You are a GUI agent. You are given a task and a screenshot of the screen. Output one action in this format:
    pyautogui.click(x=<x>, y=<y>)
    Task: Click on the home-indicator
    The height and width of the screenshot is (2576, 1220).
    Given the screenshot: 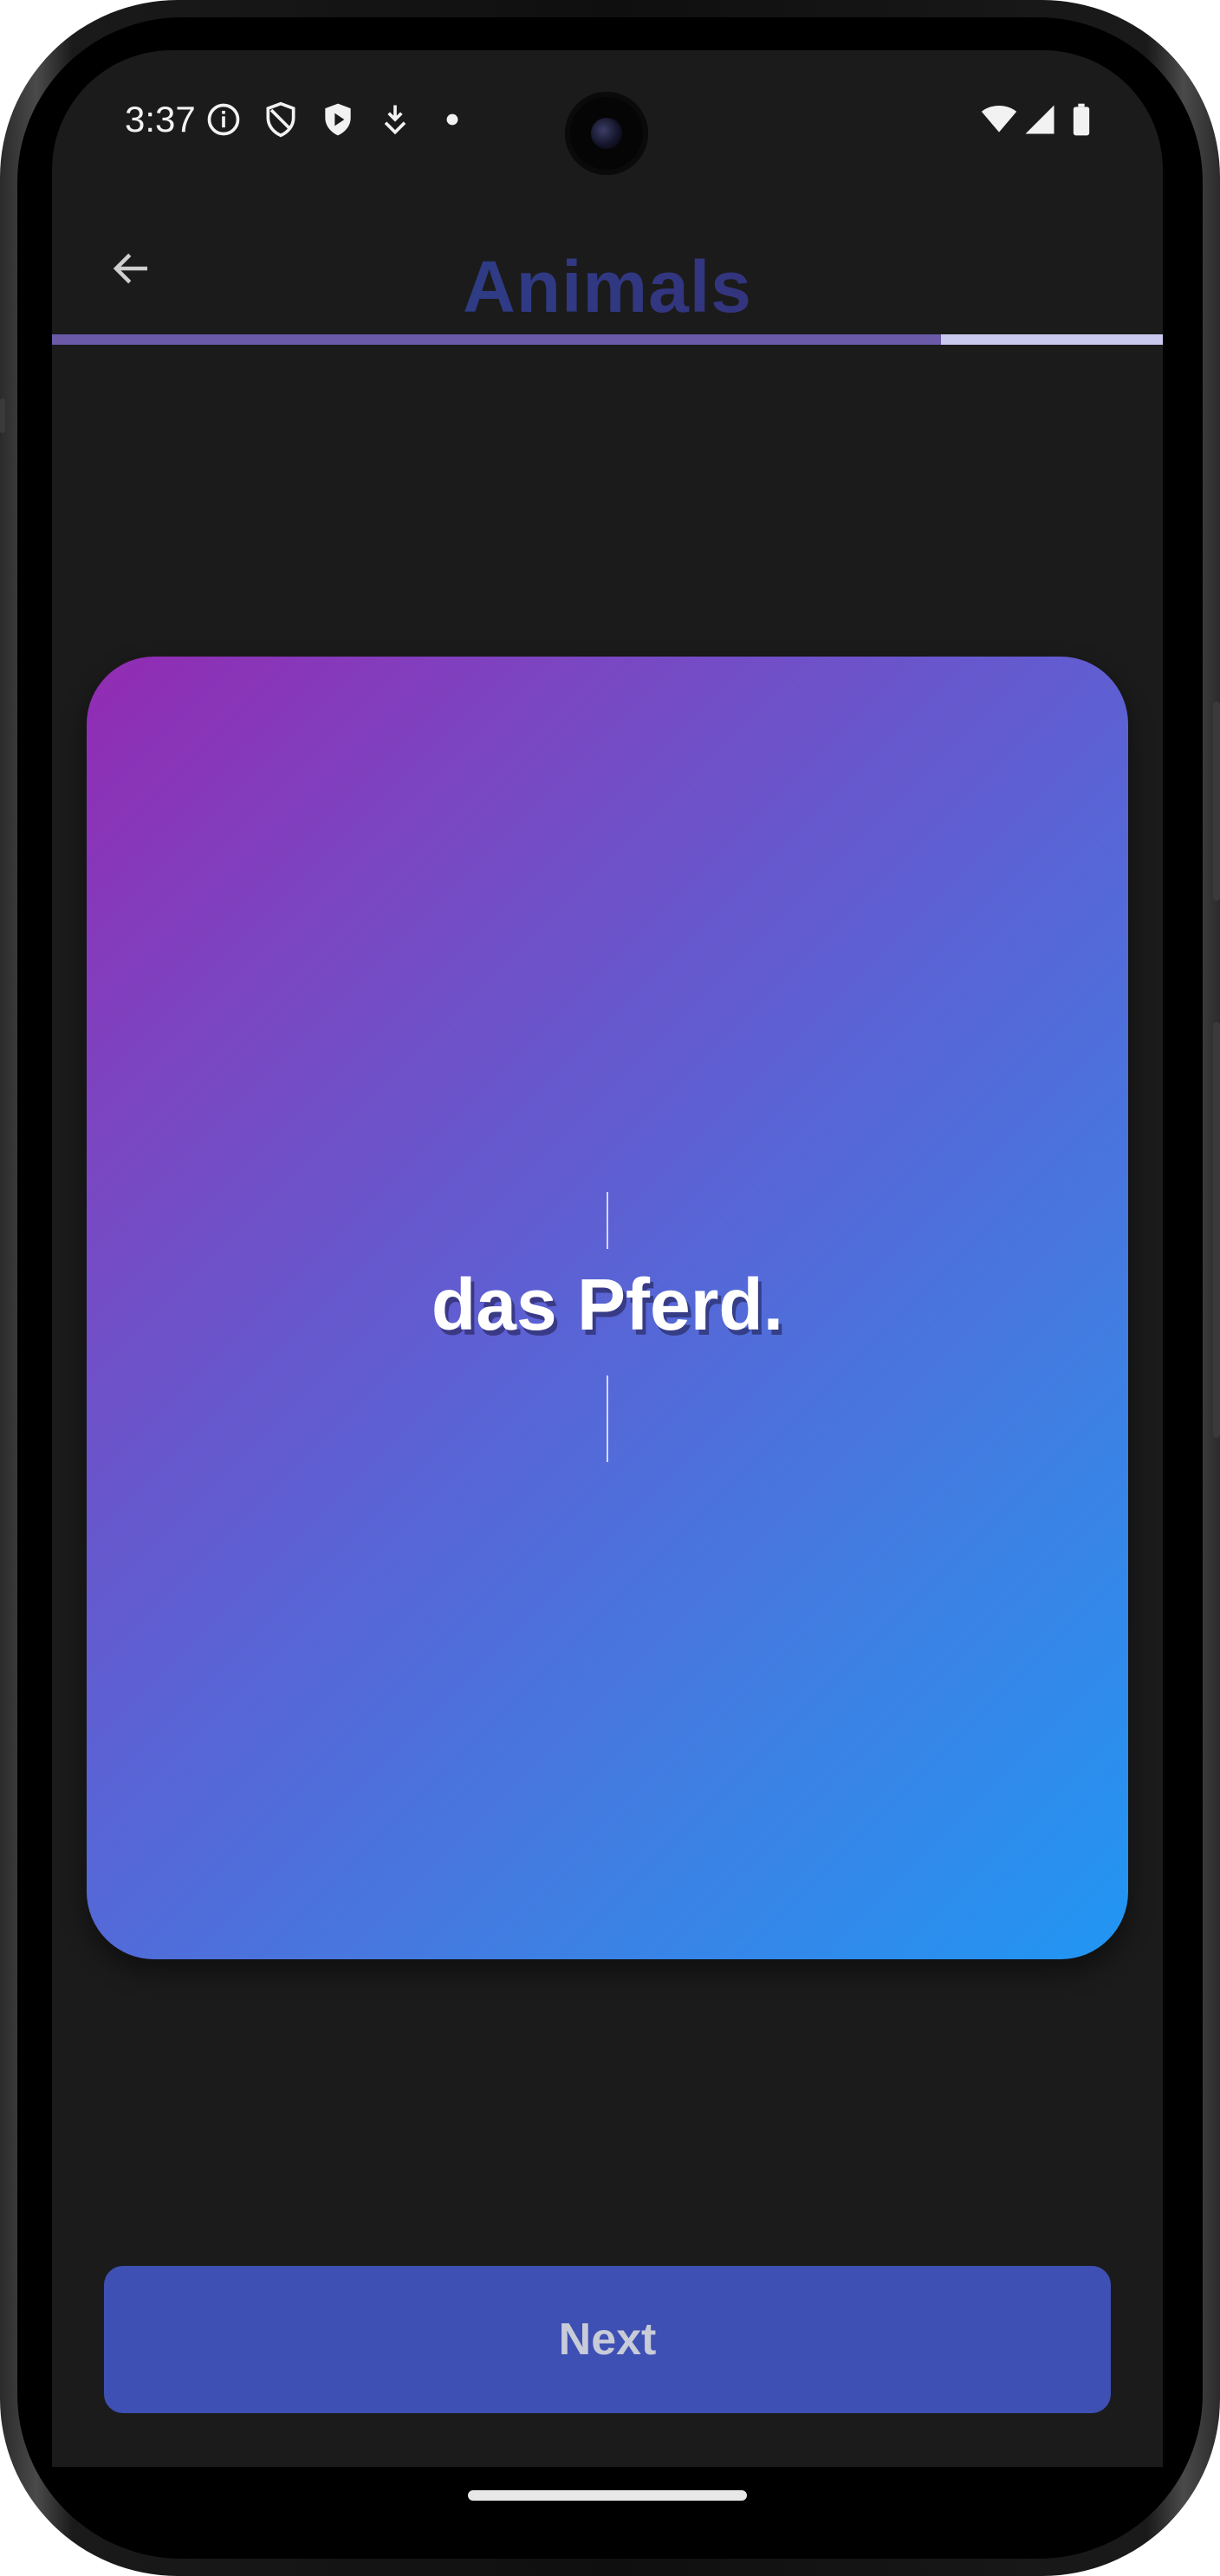 What is the action you would take?
    pyautogui.click(x=607, y=2495)
    